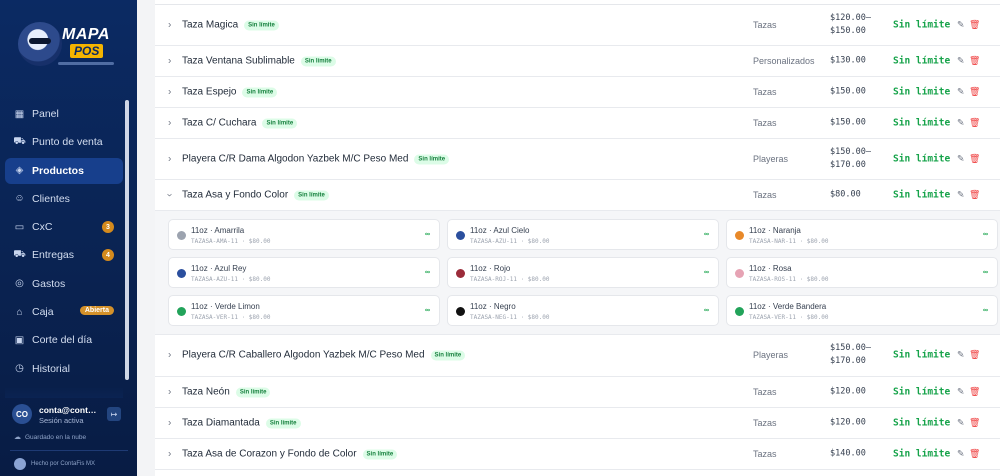 Image resolution: width=1000 pixels, height=476 pixels. Describe the element at coordinates (64, 199) in the screenshot. I see `sidebar-item-clientes: ☺ Clientes` at that location.